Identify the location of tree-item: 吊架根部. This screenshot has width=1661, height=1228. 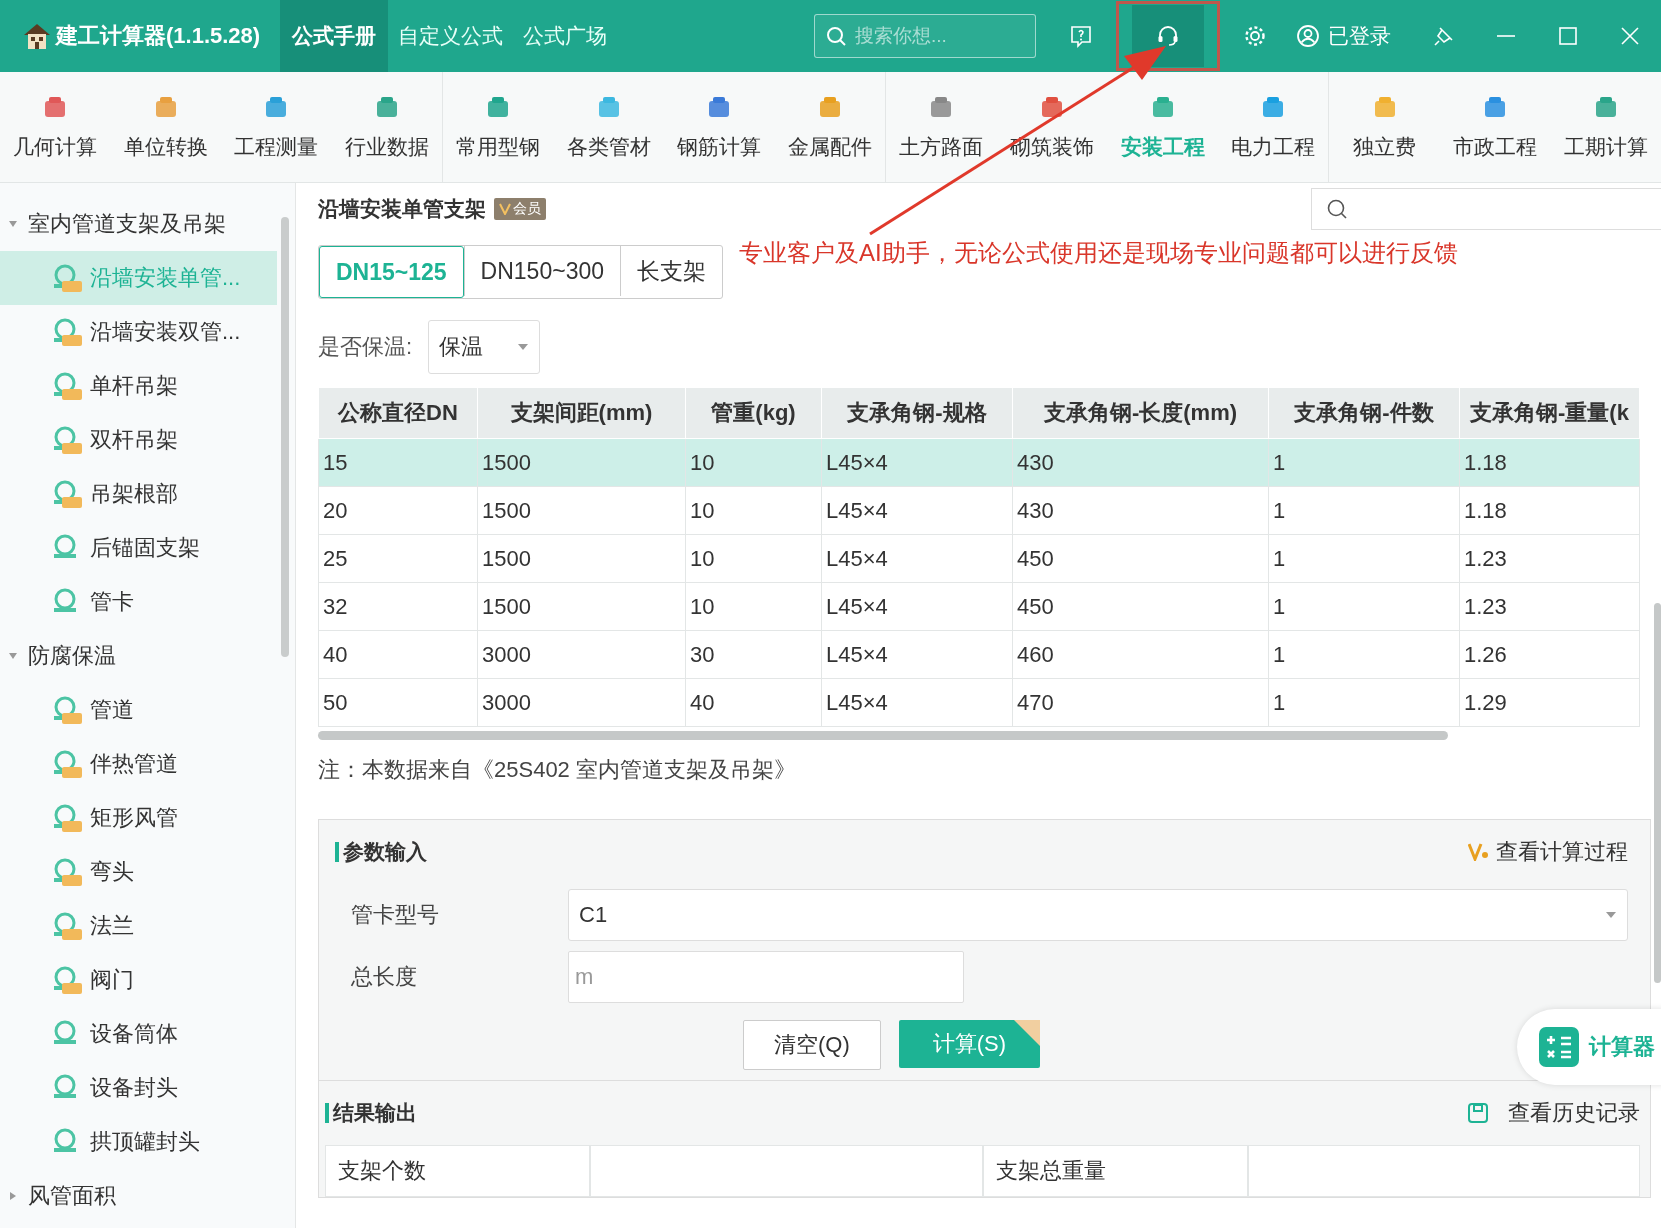
(138, 494).